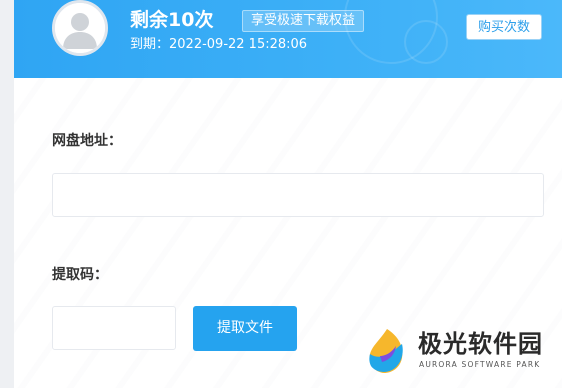  What do you see at coordinates (426, 42) in the screenshot?
I see `header-decoration` at bounding box center [426, 42].